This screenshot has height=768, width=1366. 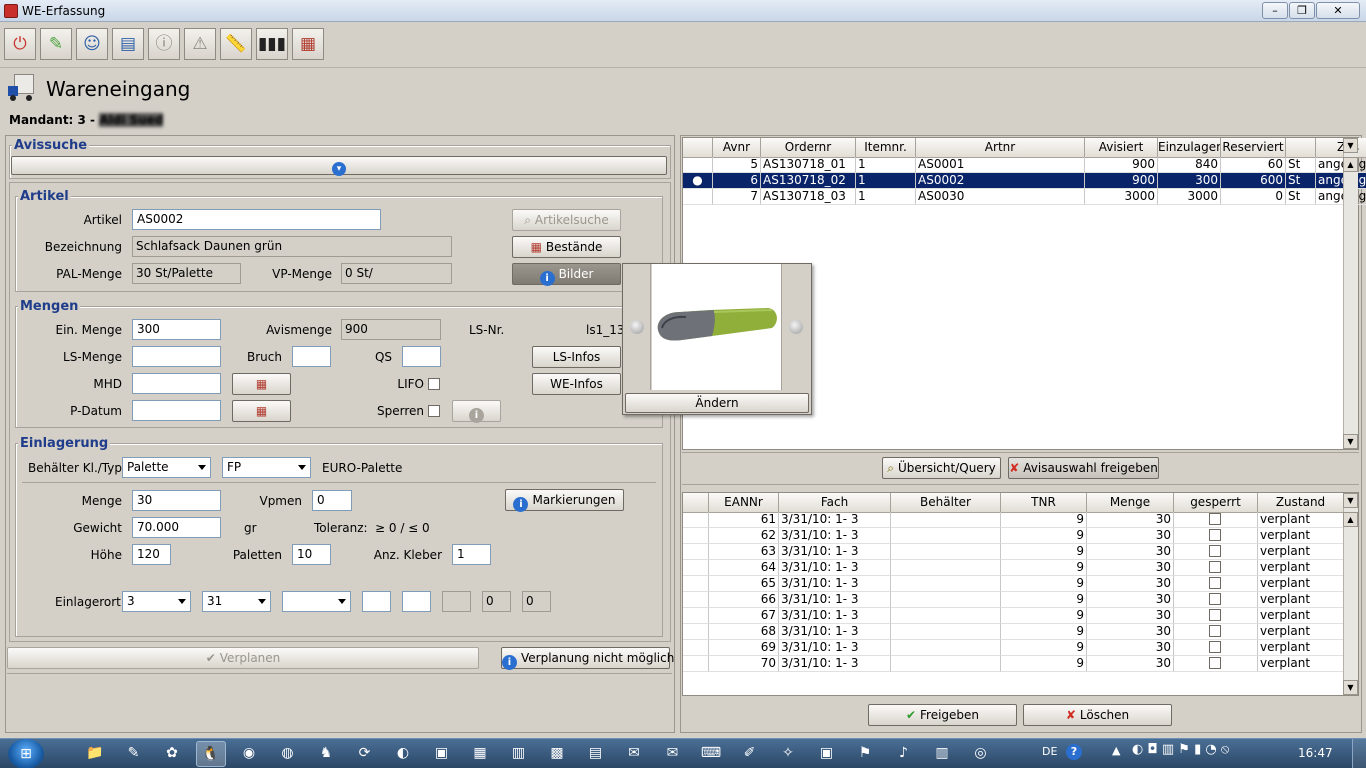 I want to click on column-menu-icon: ▼, so click(x=1350, y=500).